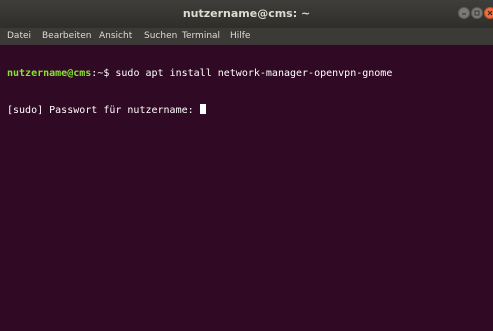 The height and width of the screenshot is (331, 493). I want to click on close-button, so click(488, 13).